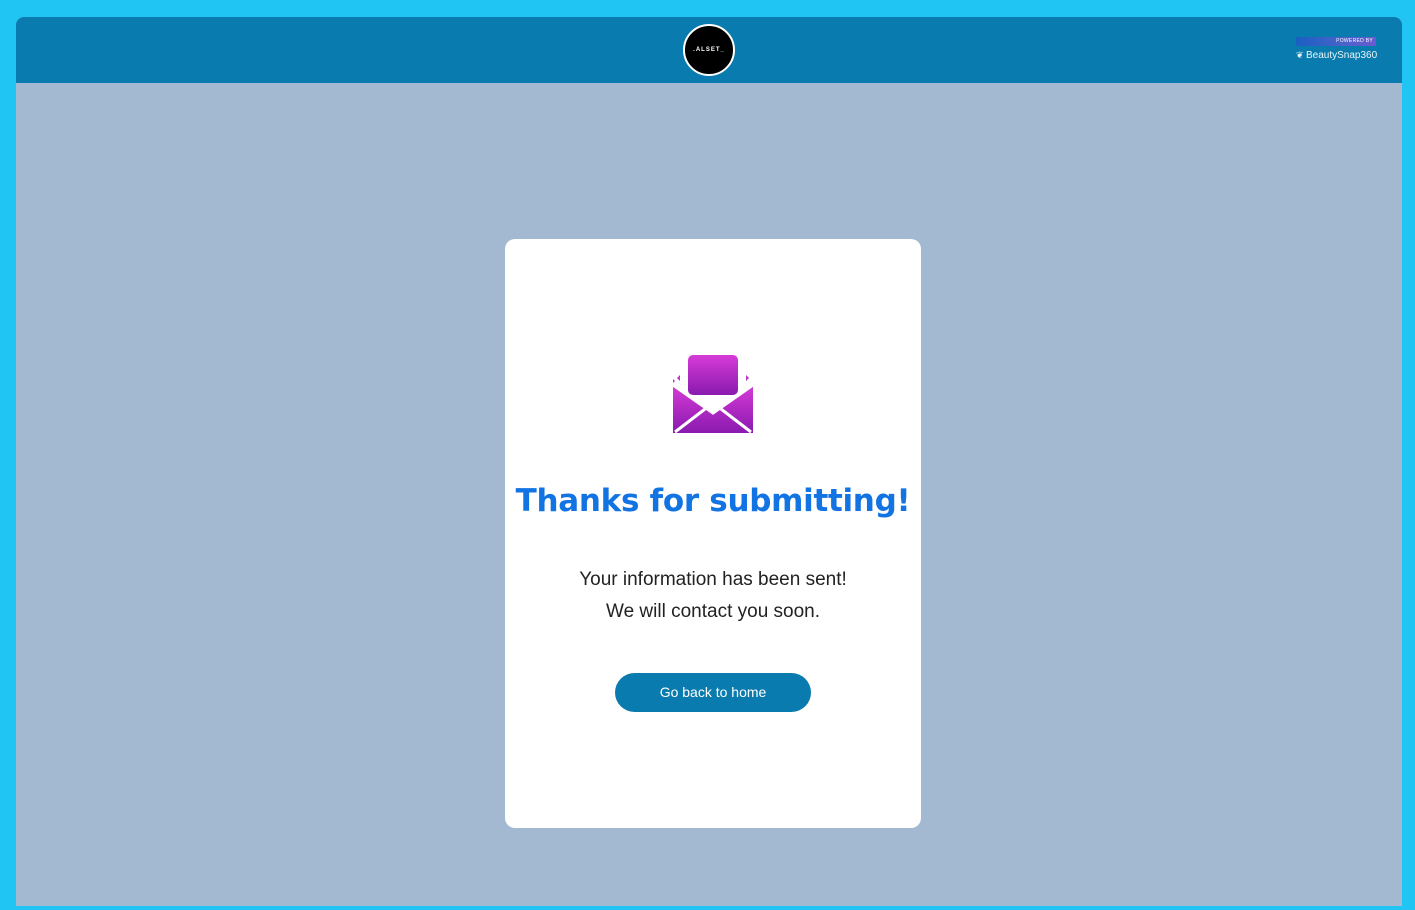 The width and height of the screenshot is (1415, 910). What do you see at coordinates (713, 692) in the screenshot?
I see `go-back-home-button: Go back to home` at bounding box center [713, 692].